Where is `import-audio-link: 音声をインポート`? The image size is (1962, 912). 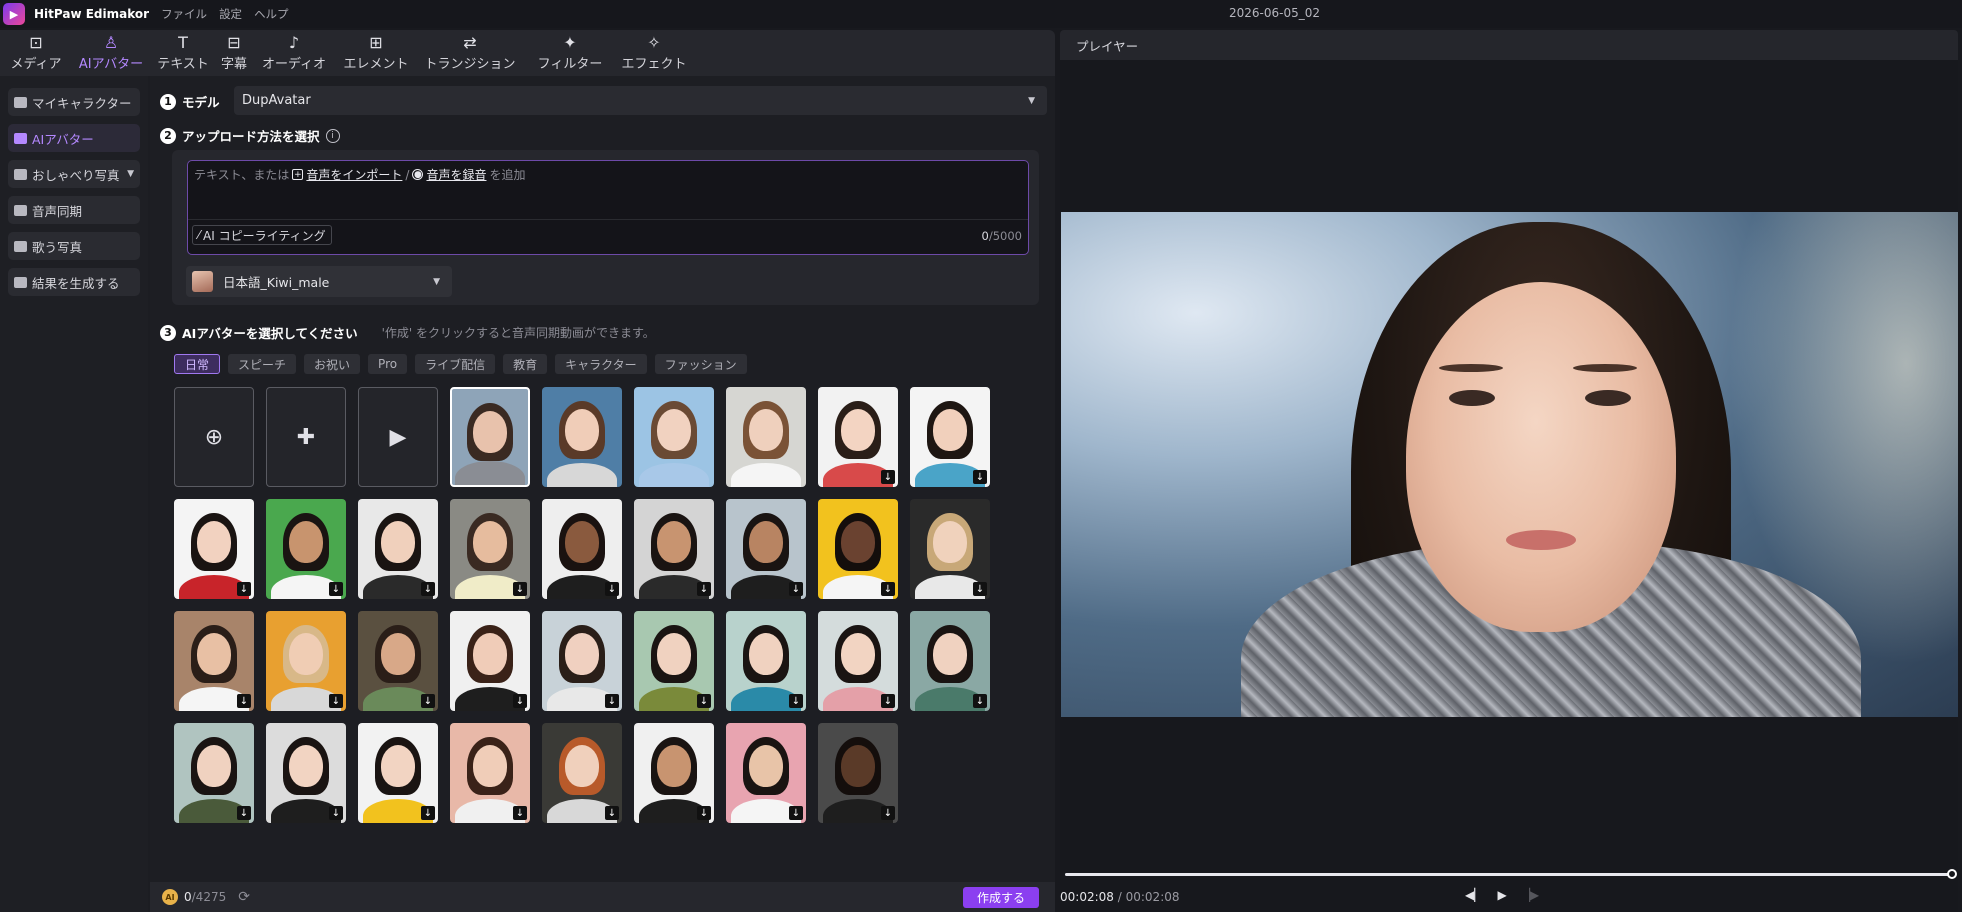 import-audio-link: 音声をインポート is located at coordinates (354, 174).